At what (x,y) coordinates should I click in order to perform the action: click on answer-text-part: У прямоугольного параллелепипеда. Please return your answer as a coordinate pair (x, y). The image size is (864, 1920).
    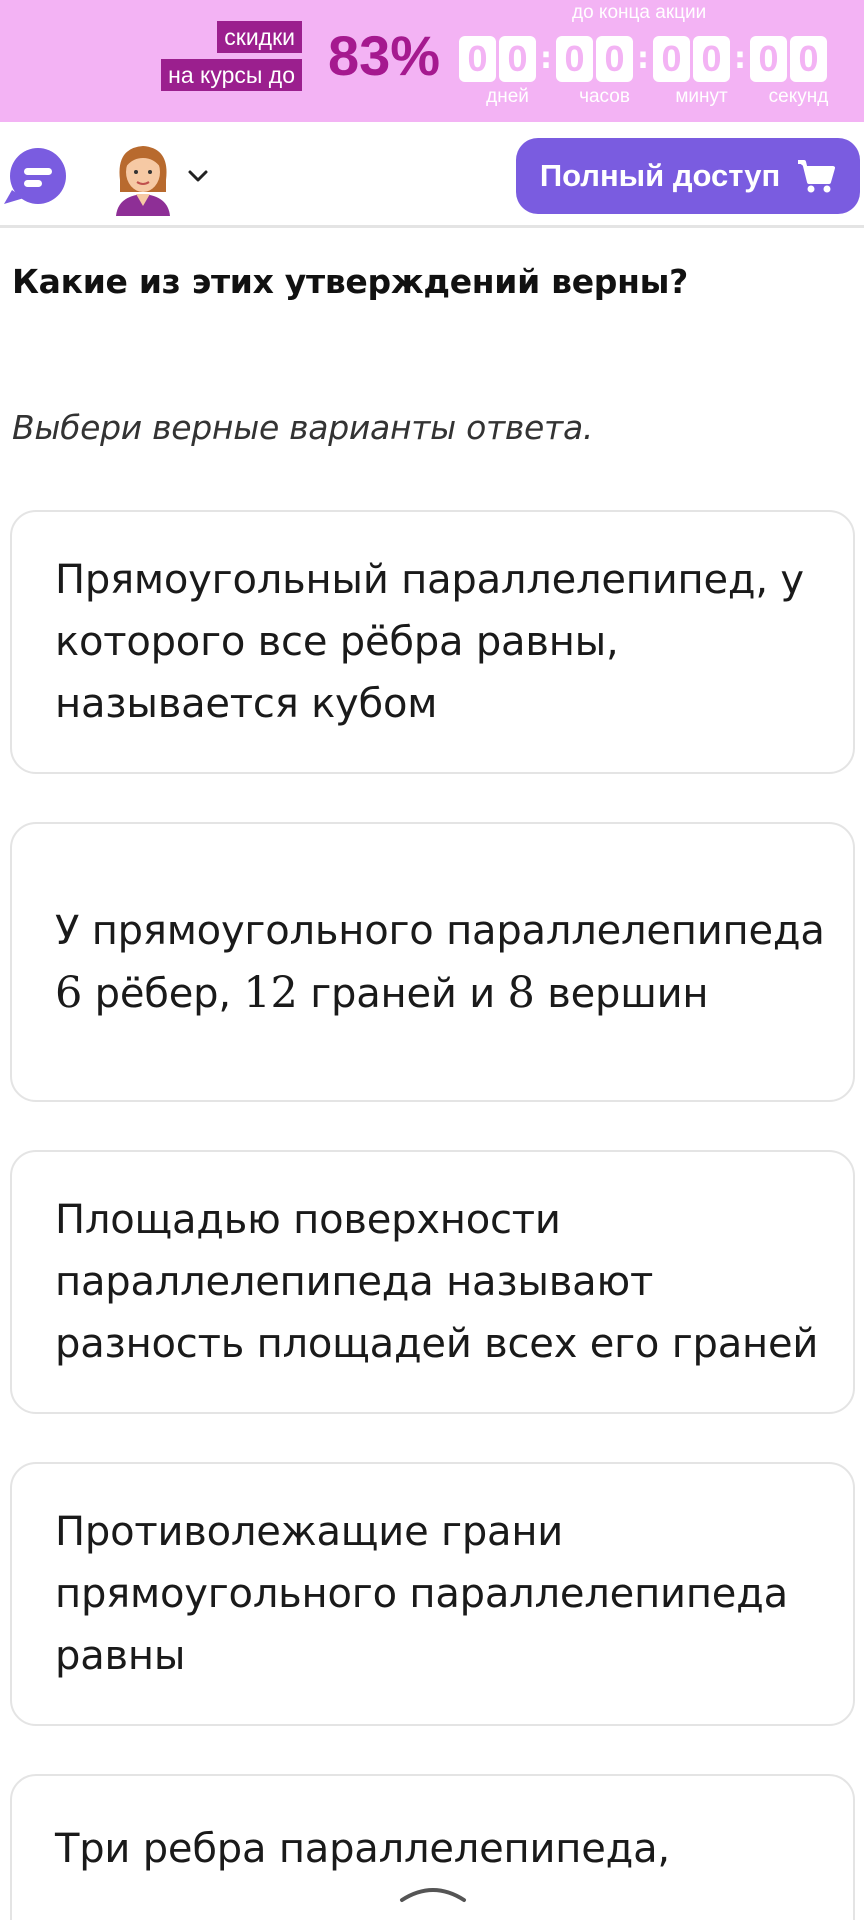
    Looking at the image, I should click on (440, 930).